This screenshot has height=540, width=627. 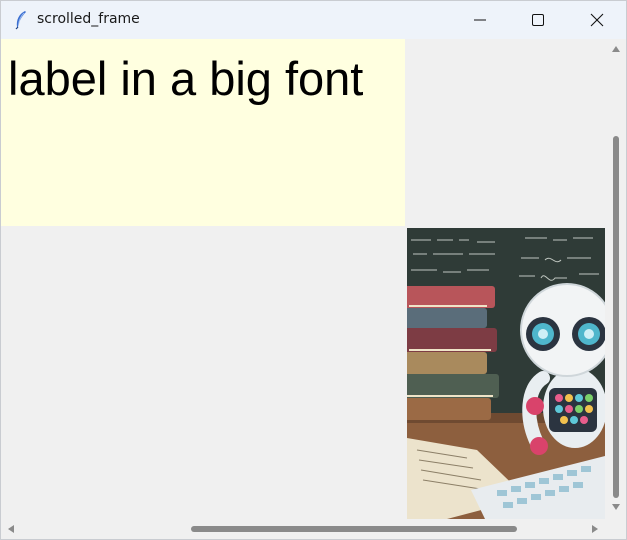 I want to click on maximize-button, so click(x=538, y=20).